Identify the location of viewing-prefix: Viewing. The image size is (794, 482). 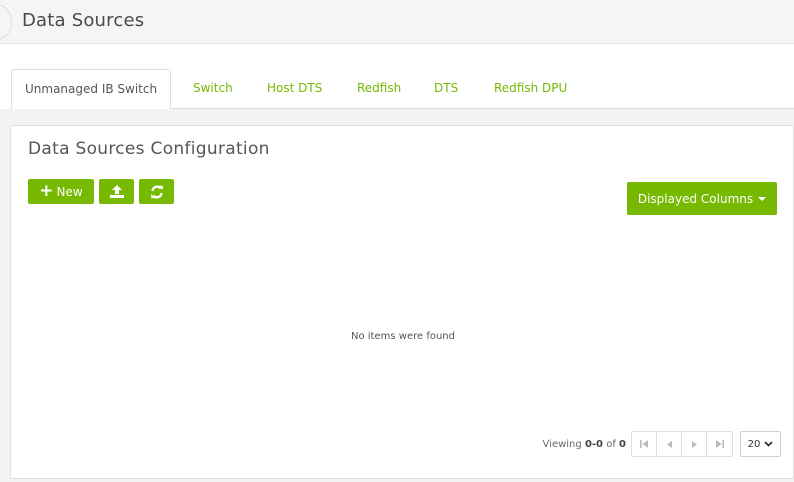
(562, 444).